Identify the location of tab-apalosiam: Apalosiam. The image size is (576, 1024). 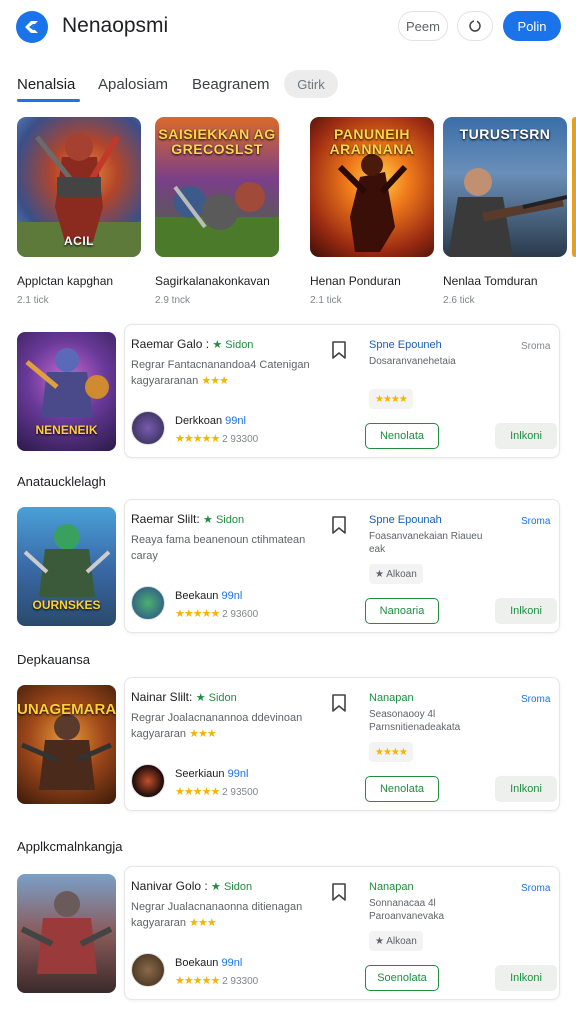
(133, 84).